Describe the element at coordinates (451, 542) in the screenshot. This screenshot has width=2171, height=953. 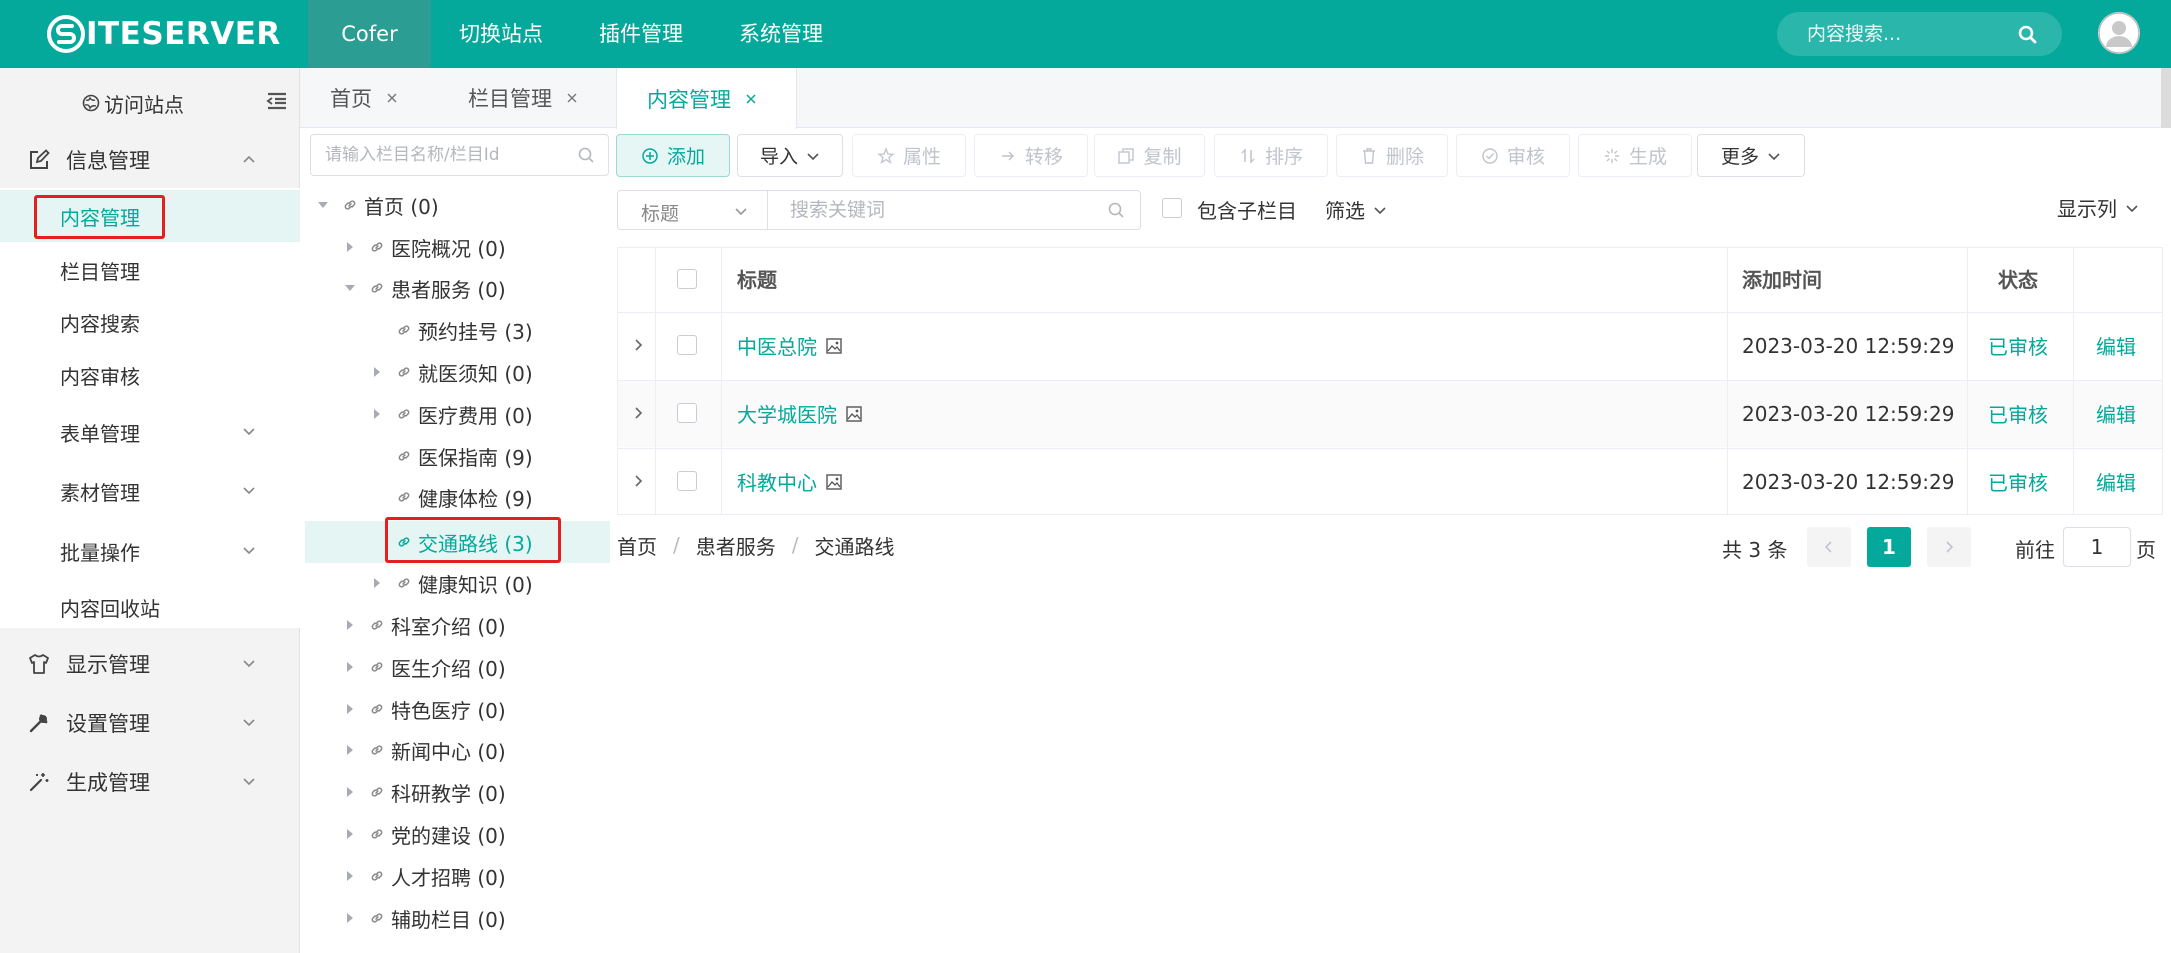
I see `tree-node: 交通路线 (3)` at that location.